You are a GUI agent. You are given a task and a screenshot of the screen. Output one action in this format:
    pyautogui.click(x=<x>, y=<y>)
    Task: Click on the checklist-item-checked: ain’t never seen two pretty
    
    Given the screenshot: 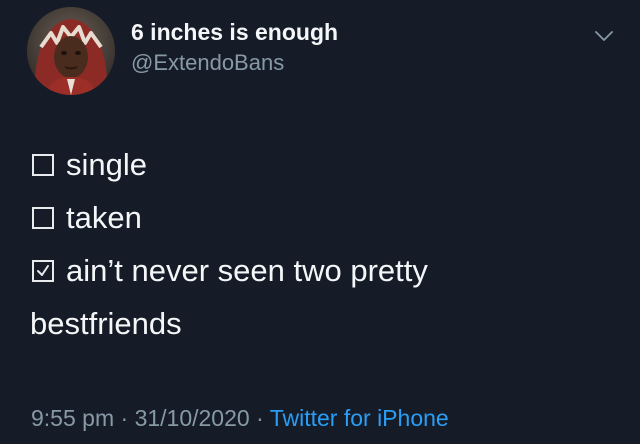 What is the action you would take?
    pyautogui.click(x=310, y=270)
    